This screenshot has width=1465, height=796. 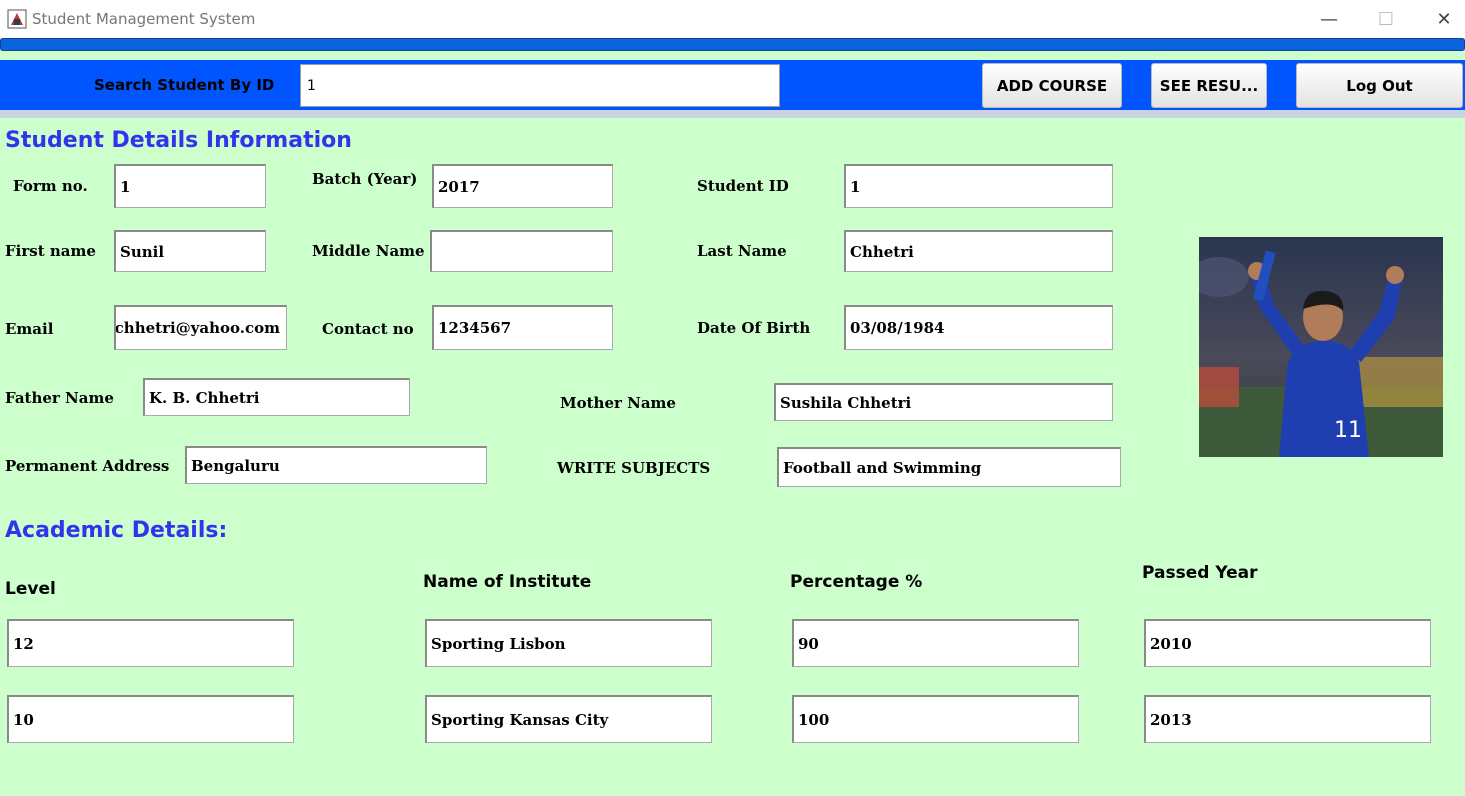 I want to click on middle-name-label: Middle Name, so click(x=368, y=251).